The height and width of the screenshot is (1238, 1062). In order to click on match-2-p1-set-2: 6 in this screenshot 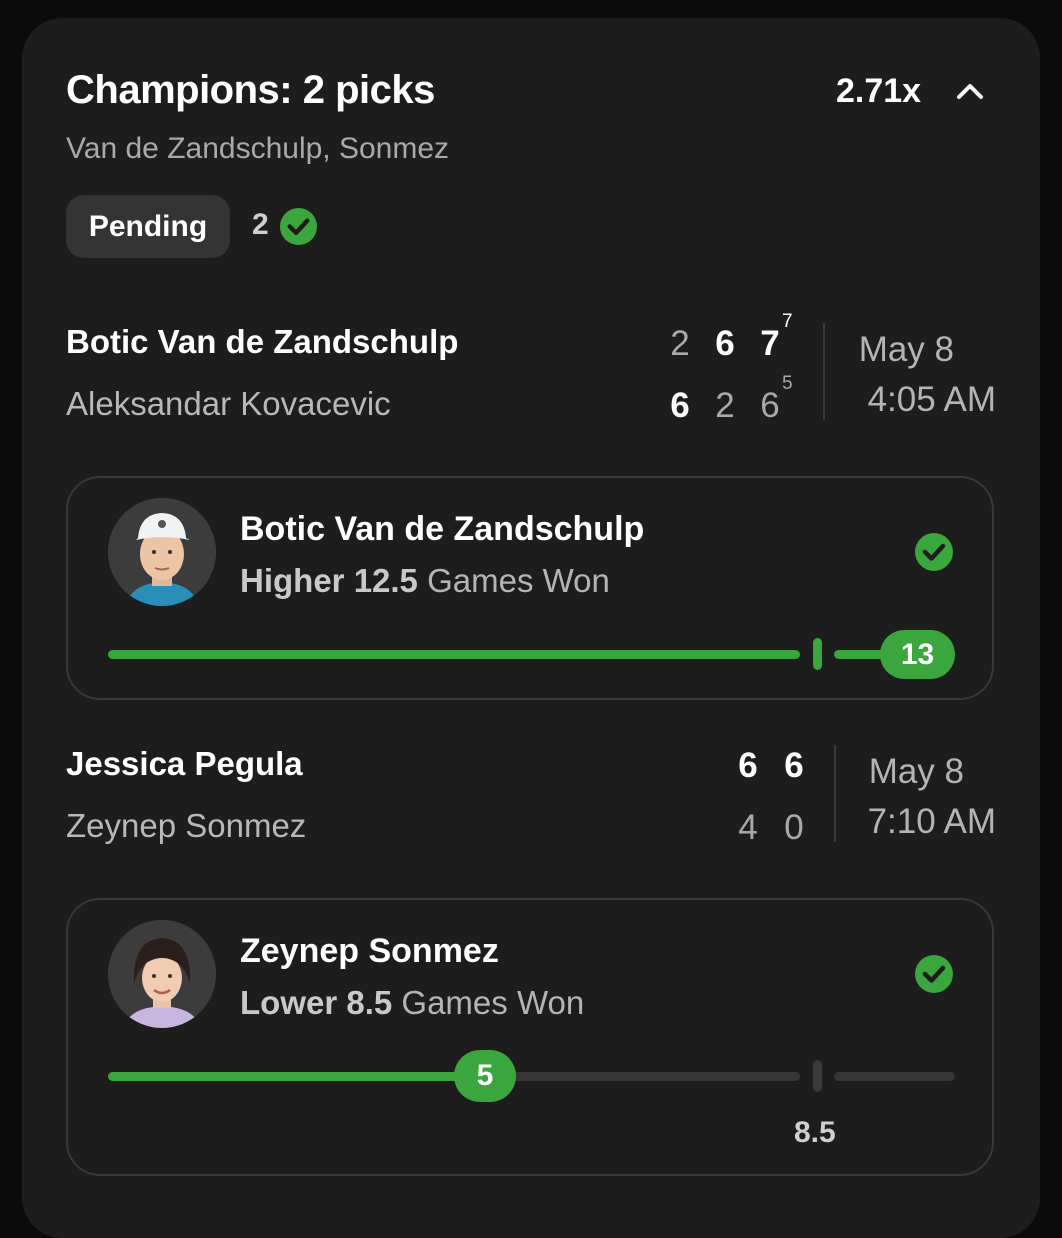, I will do `click(794, 765)`.